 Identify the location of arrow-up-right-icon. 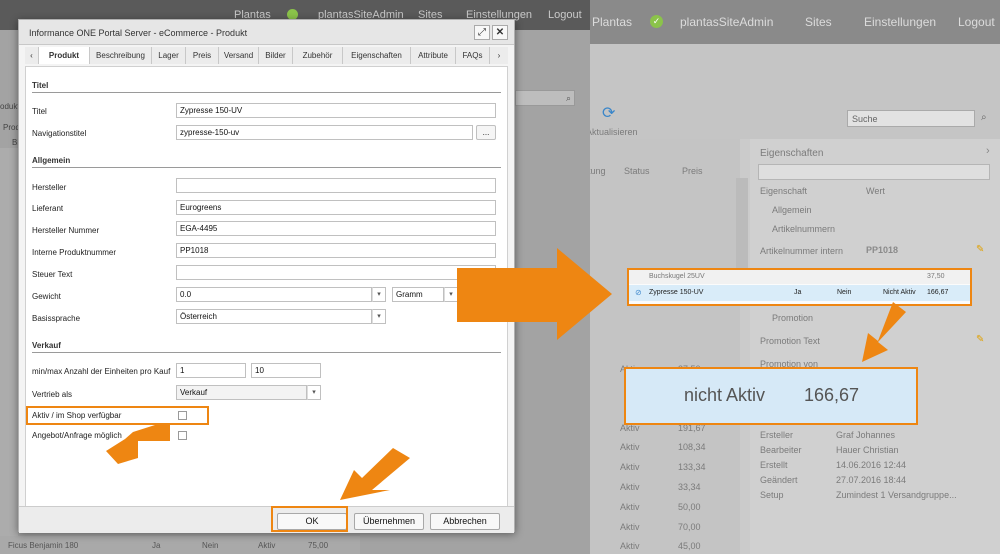
(138, 444).